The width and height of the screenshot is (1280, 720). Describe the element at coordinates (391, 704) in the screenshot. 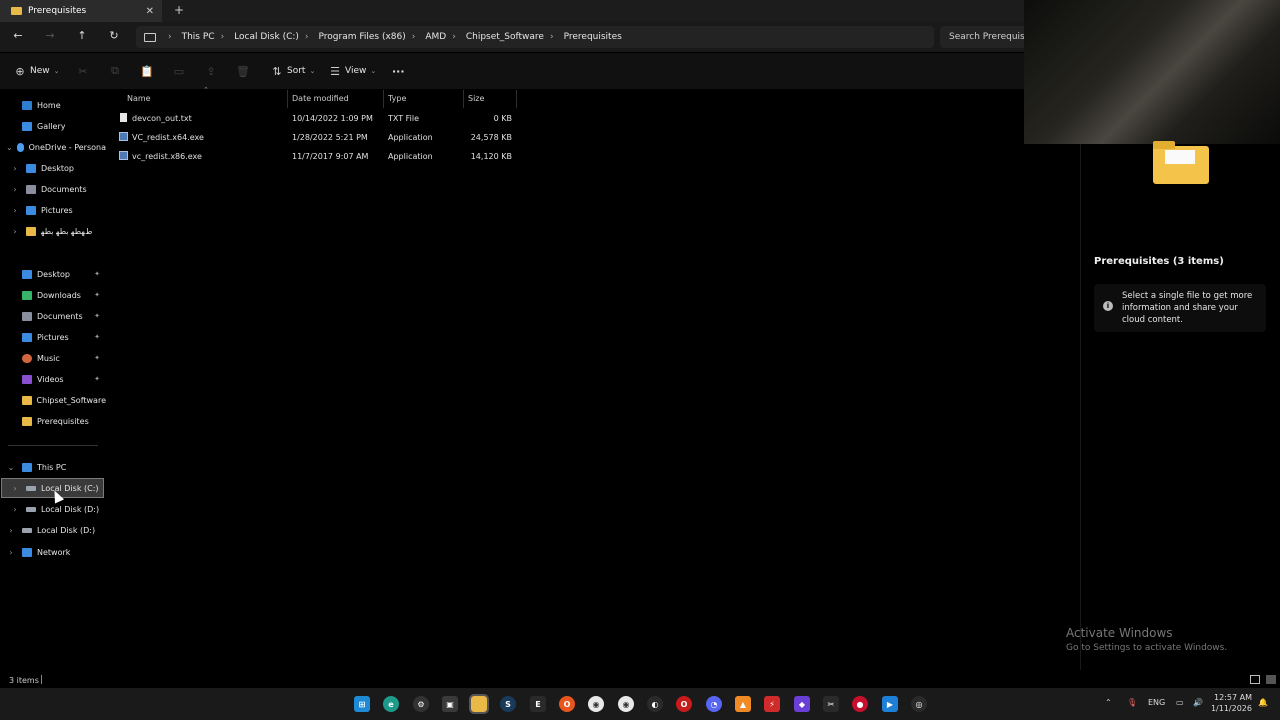

I see `edge-icon: e` at that location.